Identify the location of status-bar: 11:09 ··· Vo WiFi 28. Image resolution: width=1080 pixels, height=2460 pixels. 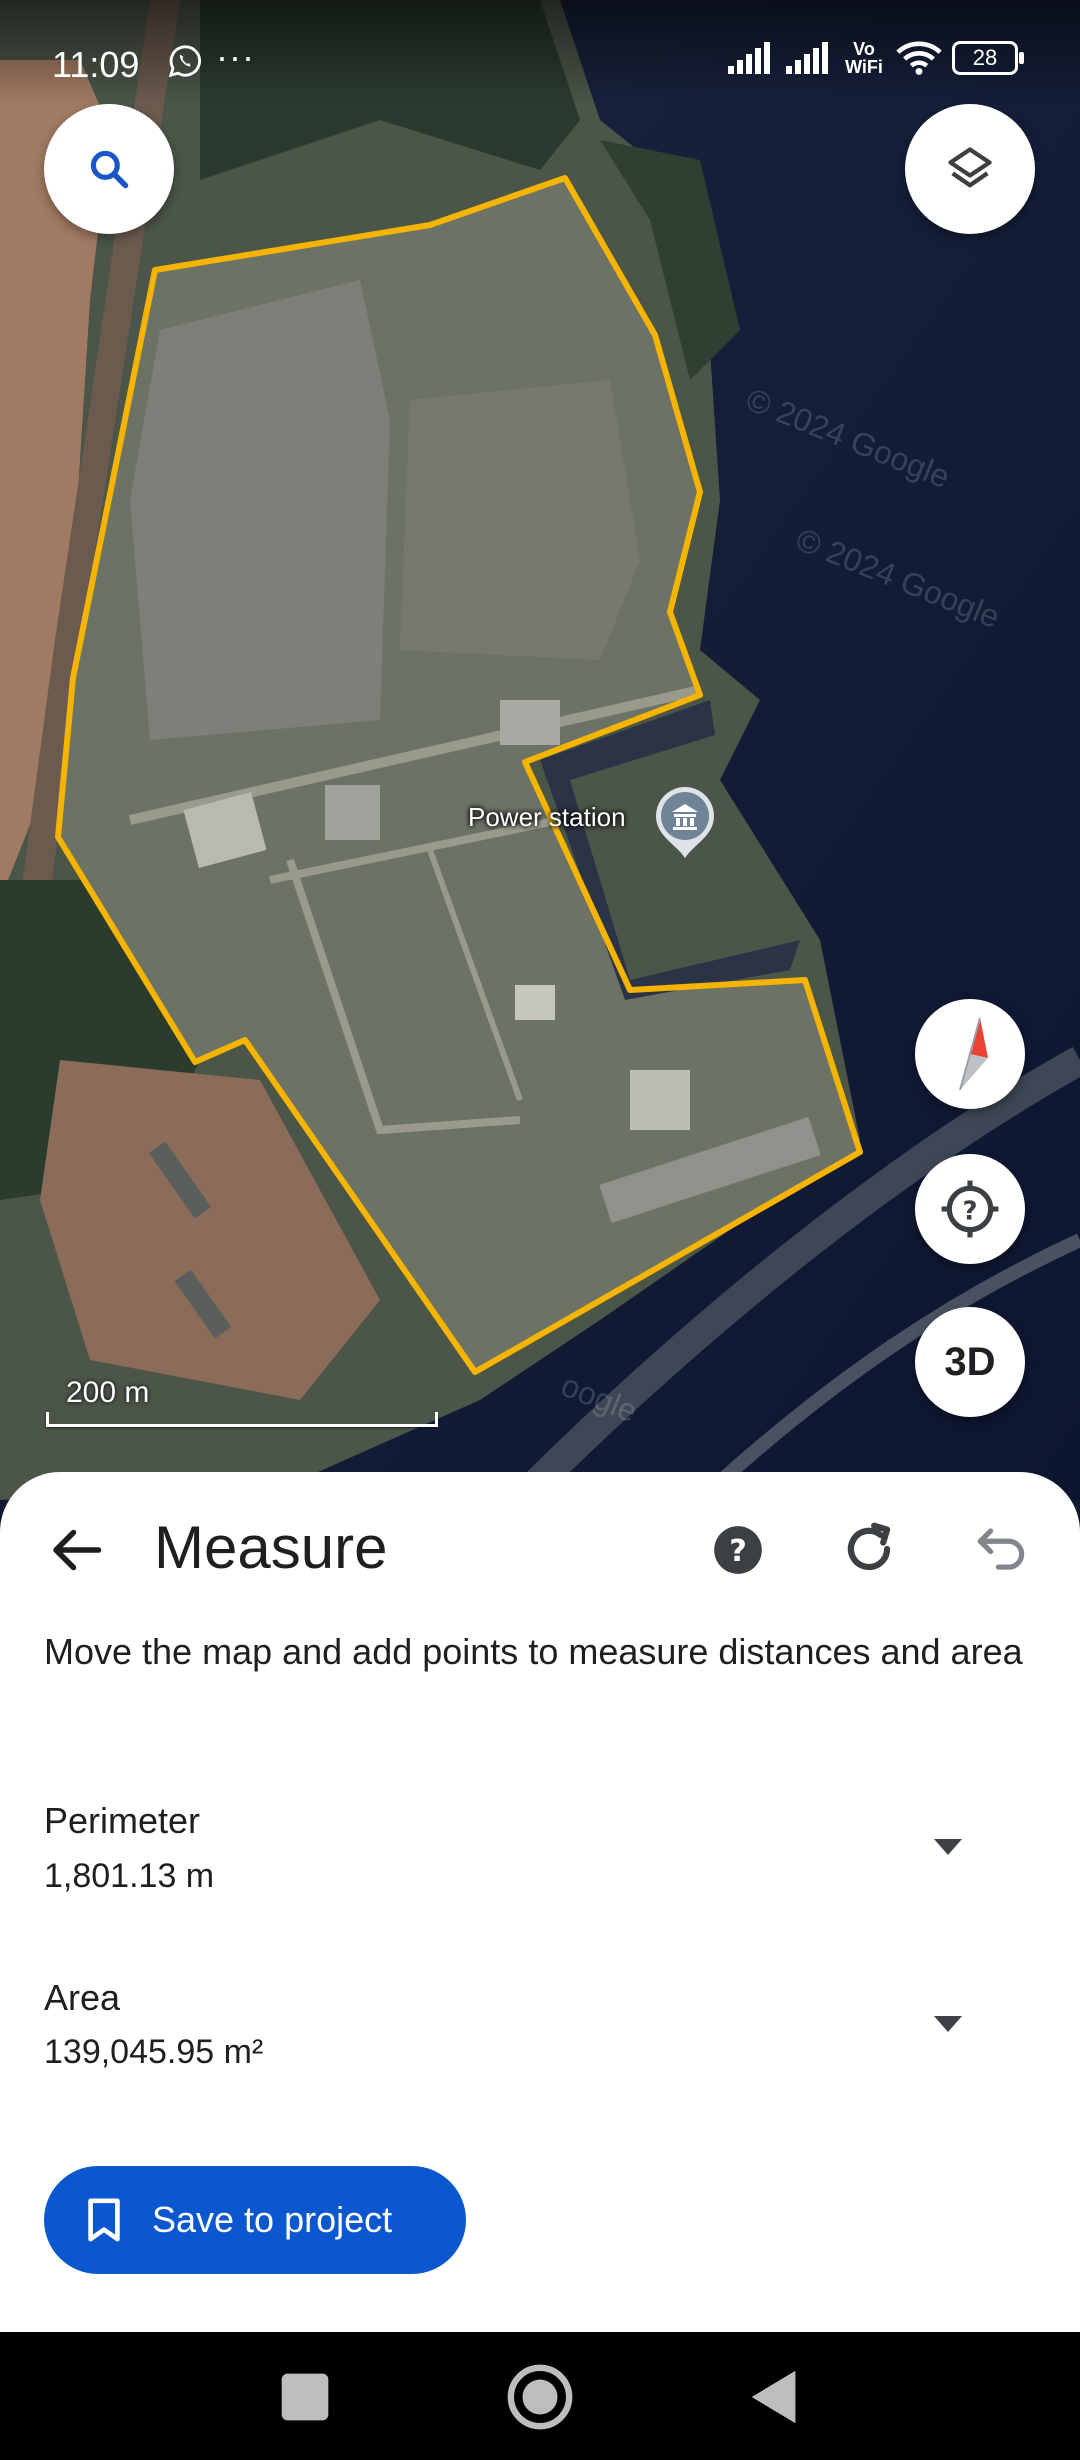
(540, 52).